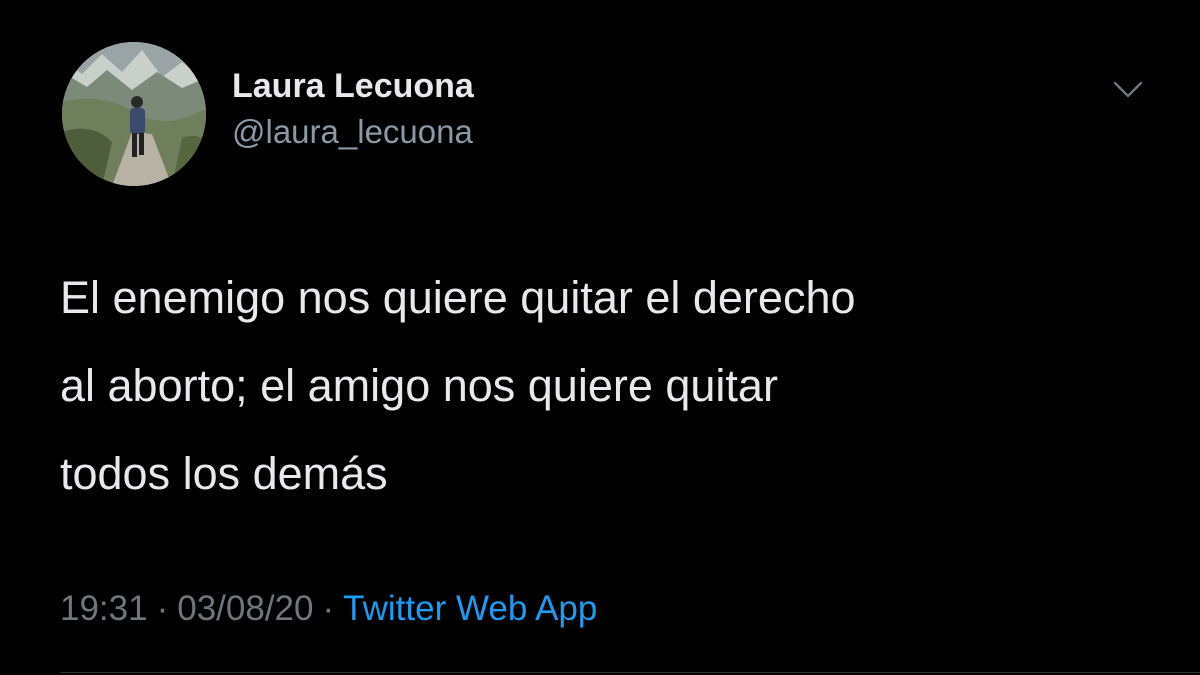 The height and width of the screenshot is (675, 1200). I want to click on avatar, so click(134, 114).